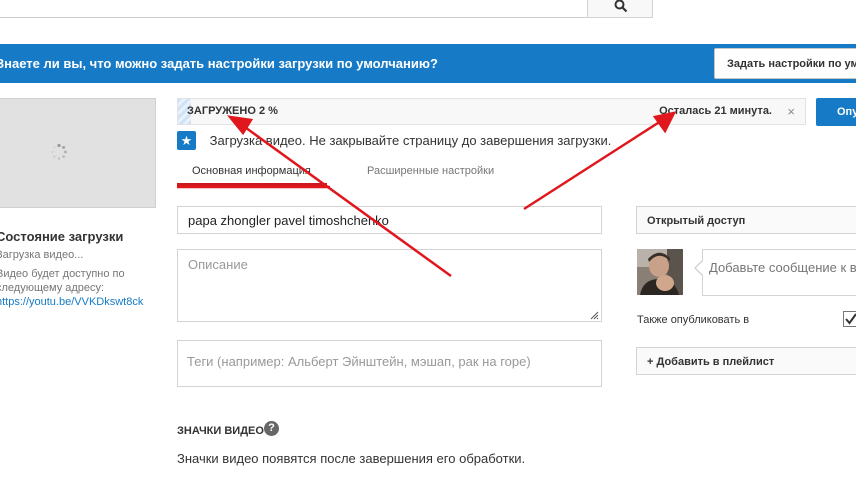 The width and height of the screenshot is (856, 500). What do you see at coordinates (836, 112) in the screenshot?
I see `publish-button: Опубликовать` at bounding box center [836, 112].